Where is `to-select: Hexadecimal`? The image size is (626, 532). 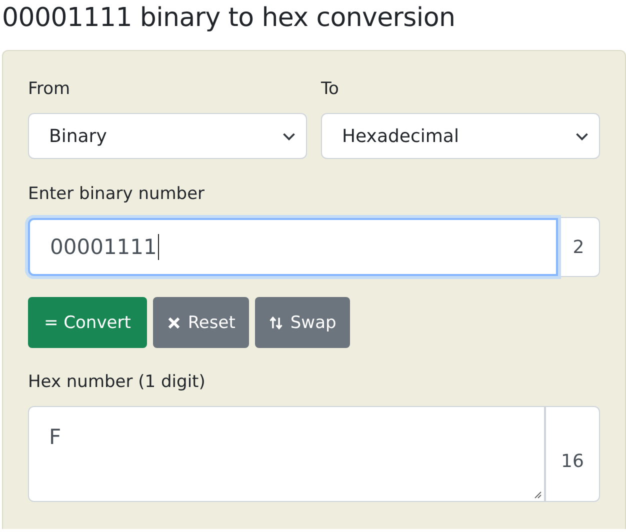 to-select: Hexadecimal is located at coordinates (460, 136).